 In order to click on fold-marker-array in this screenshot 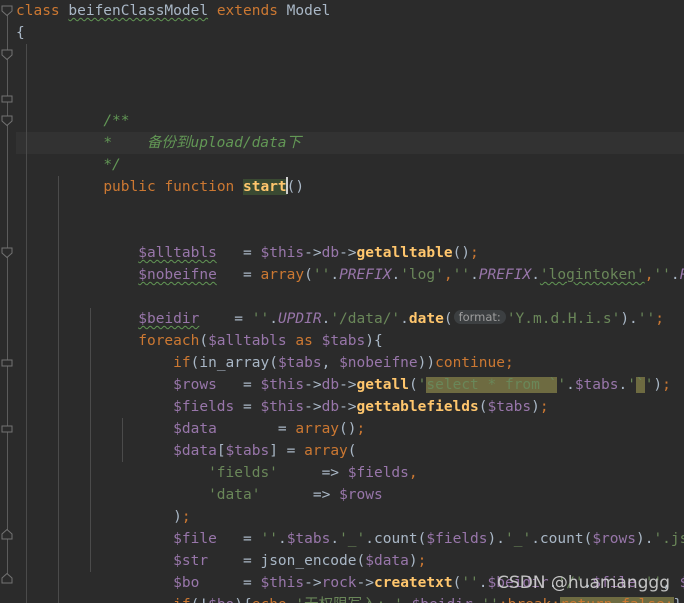, I will do `click(7, 362)`.